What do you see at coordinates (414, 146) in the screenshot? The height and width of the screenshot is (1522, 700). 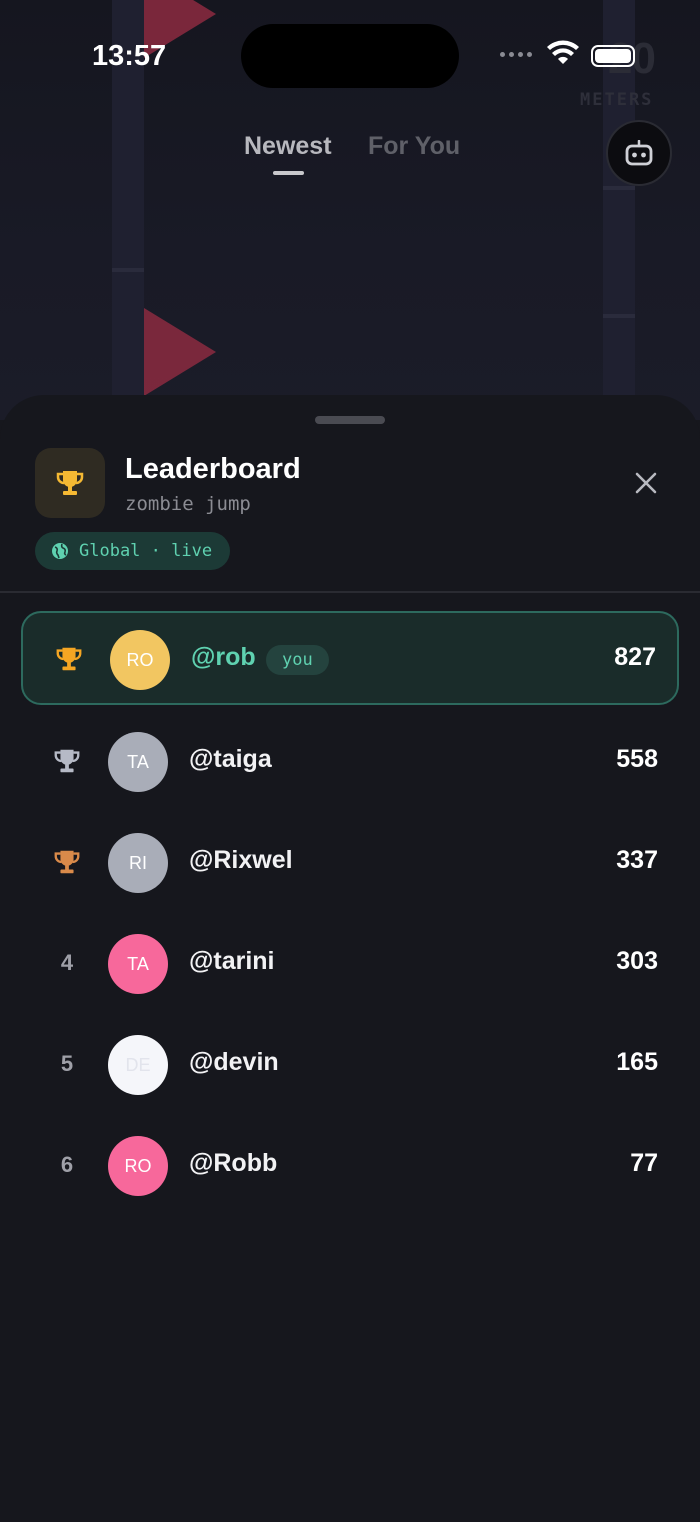 I see `tab-for-you: For You` at bounding box center [414, 146].